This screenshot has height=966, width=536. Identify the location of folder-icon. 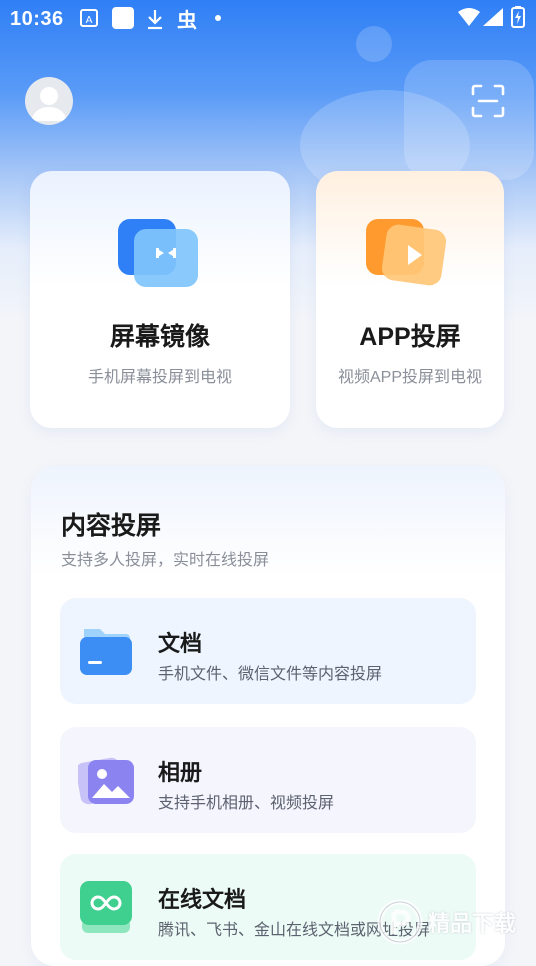
(106, 652).